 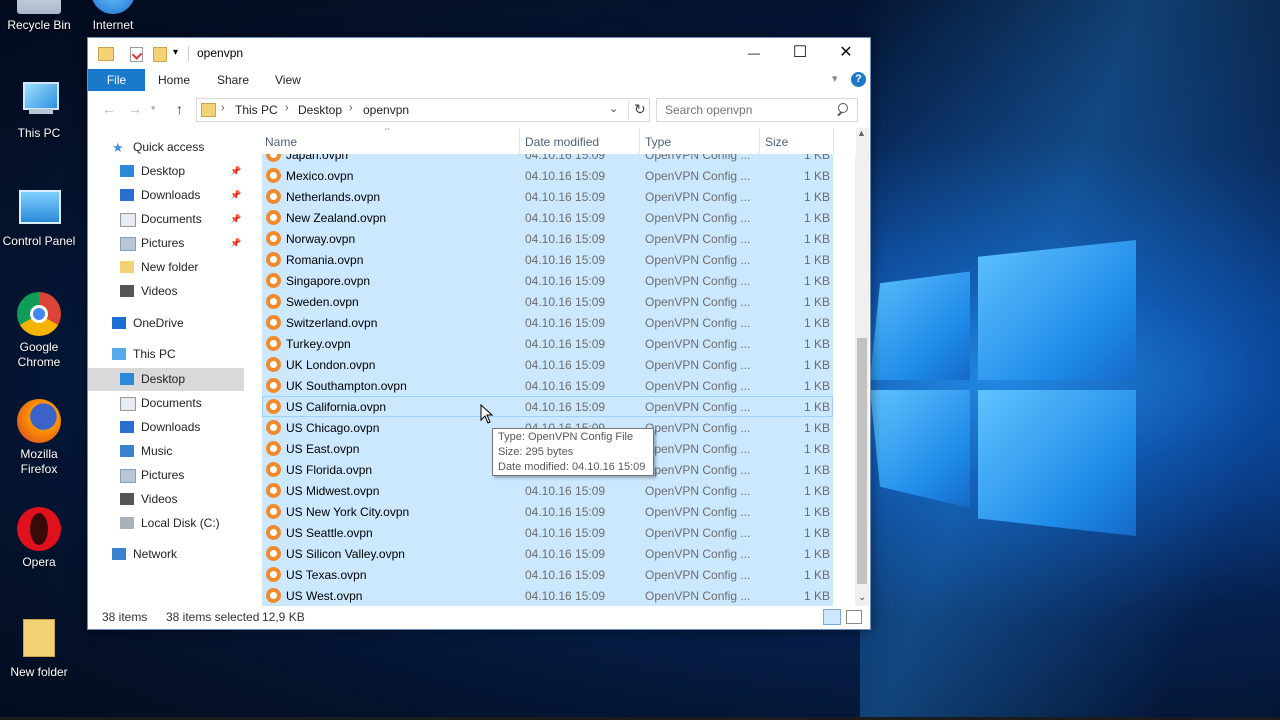 I want to click on sidebar-item-music: Music, so click(x=166, y=451).